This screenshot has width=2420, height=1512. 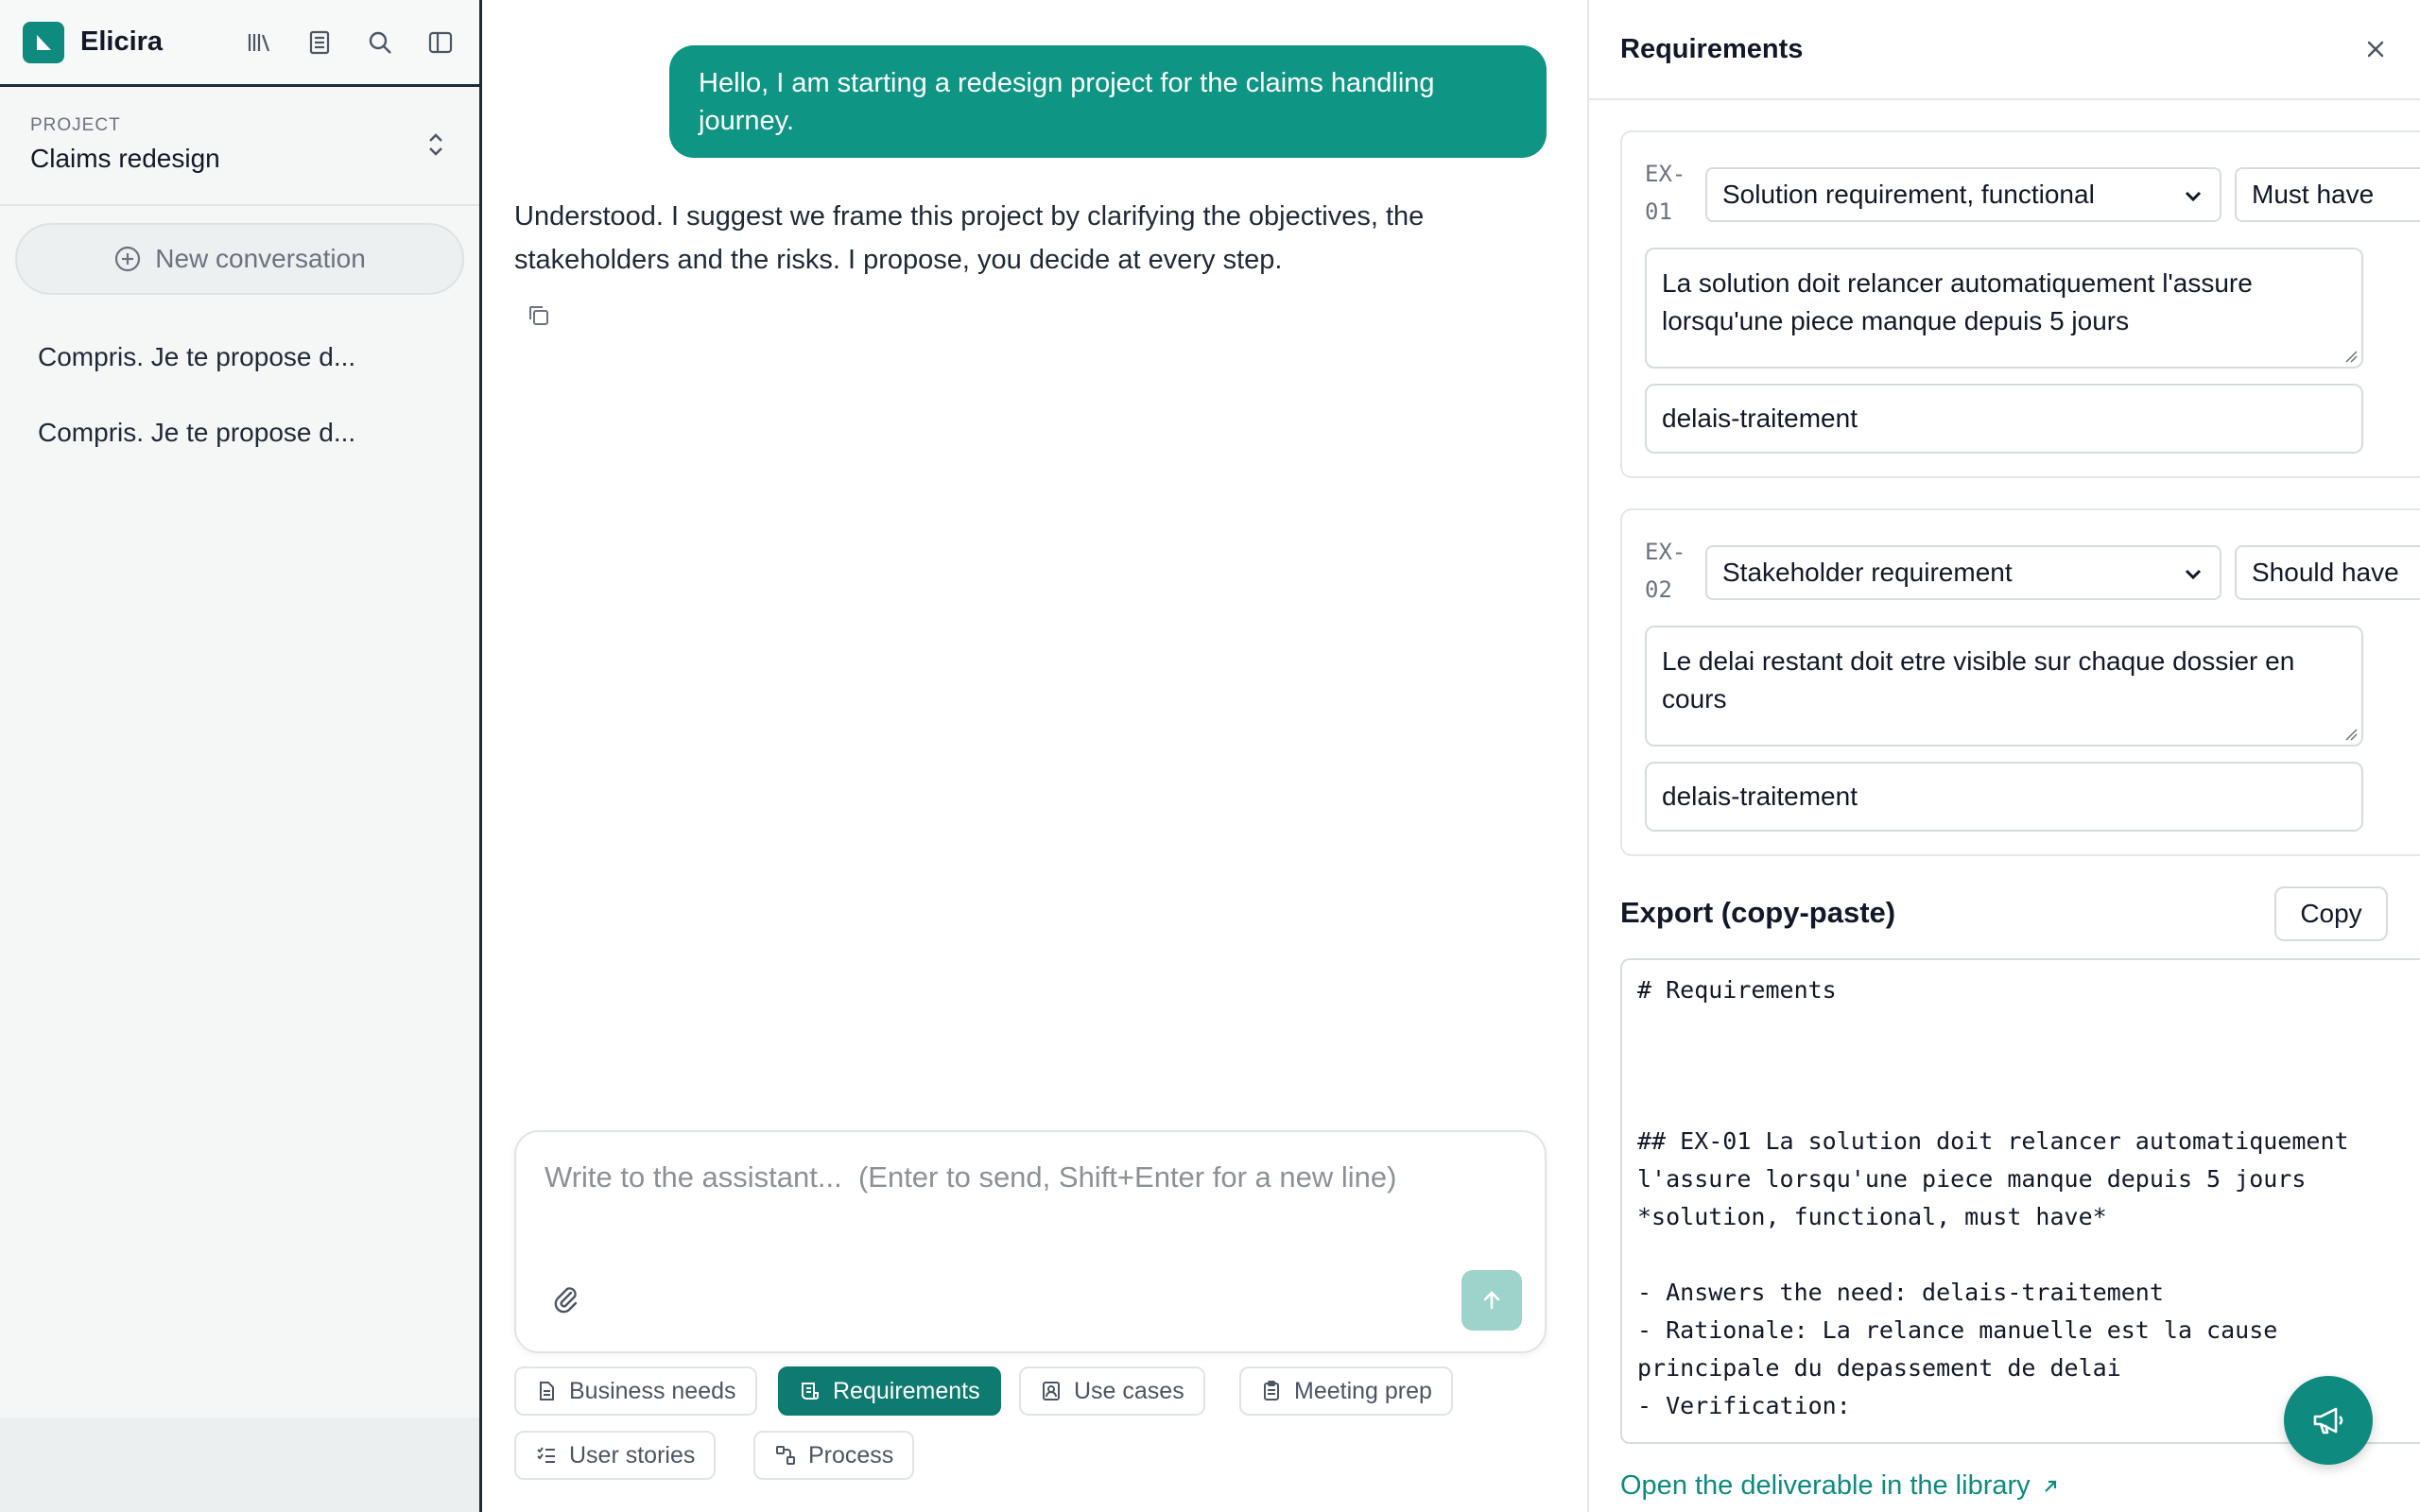 What do you see at coordinates (1051, 1391) in the screenshot?
I see `user-card-icon` at bounding box center [1051, 1391].